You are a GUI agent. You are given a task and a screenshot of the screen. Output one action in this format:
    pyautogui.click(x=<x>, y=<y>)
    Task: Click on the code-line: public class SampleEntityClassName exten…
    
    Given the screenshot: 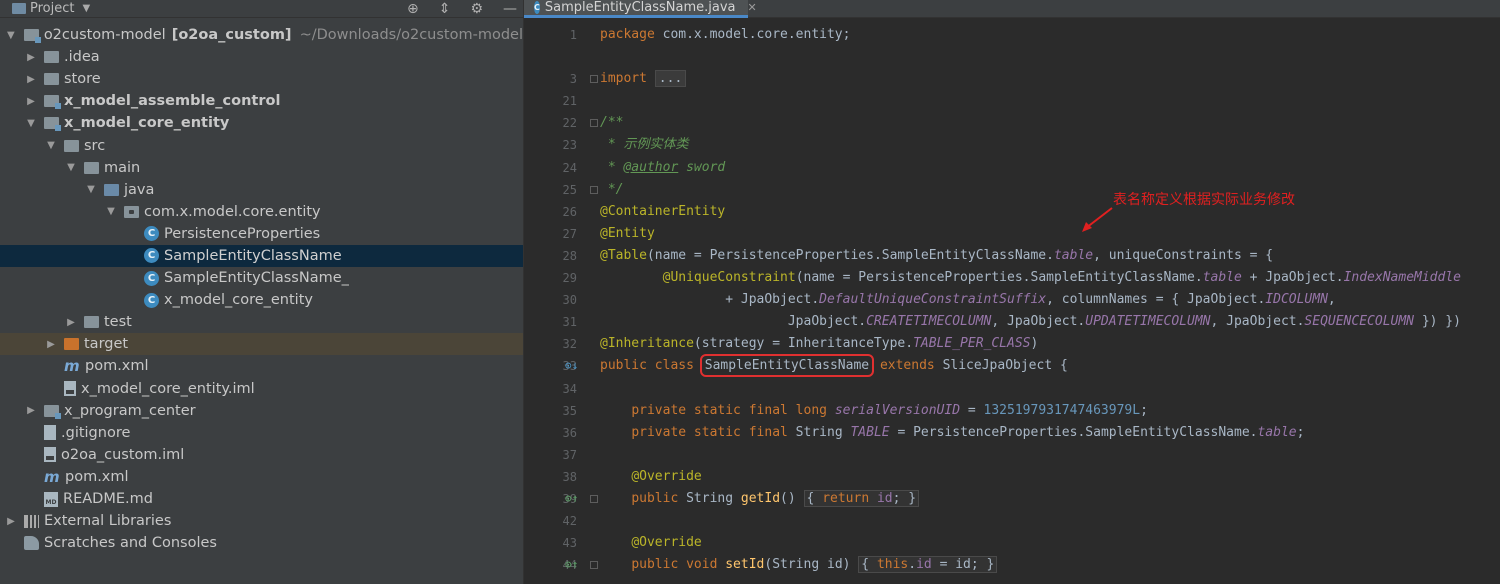 What is the action you would take?
    pyautogui.click(x=1050, y=366)
    